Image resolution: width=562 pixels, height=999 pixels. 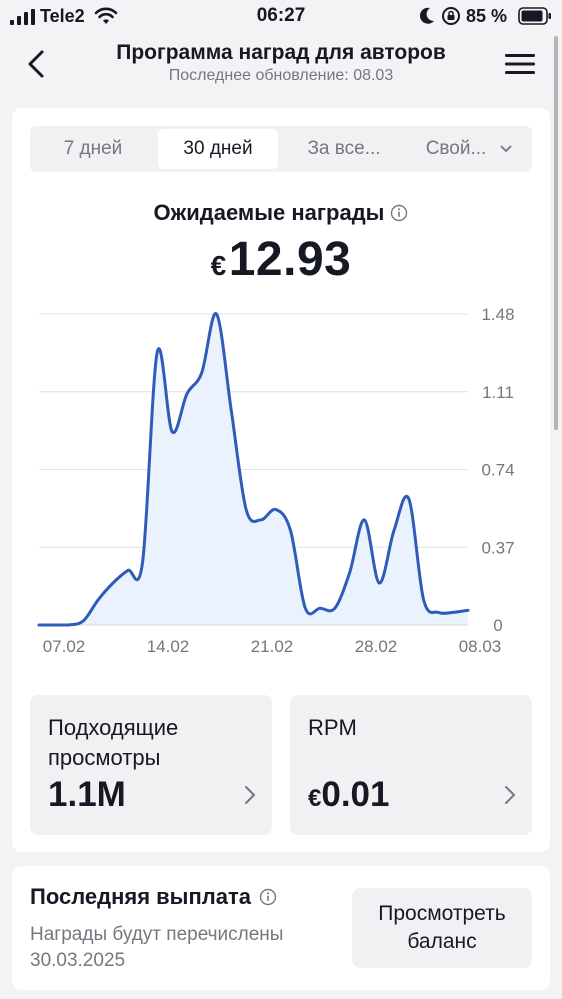 What do you see at coordinates (376, 646) in the screenshot?
I see `x-tick-label: 28.02` at bounding box center [376, 646].